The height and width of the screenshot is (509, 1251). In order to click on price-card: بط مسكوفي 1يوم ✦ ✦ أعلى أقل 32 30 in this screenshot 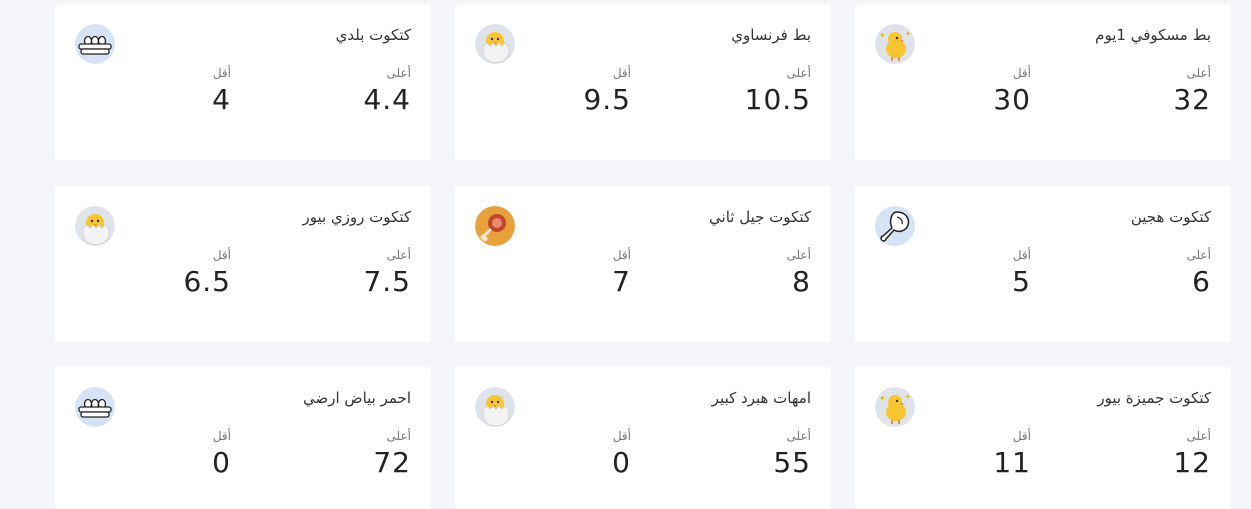, I will do `click(1043, 82)`.